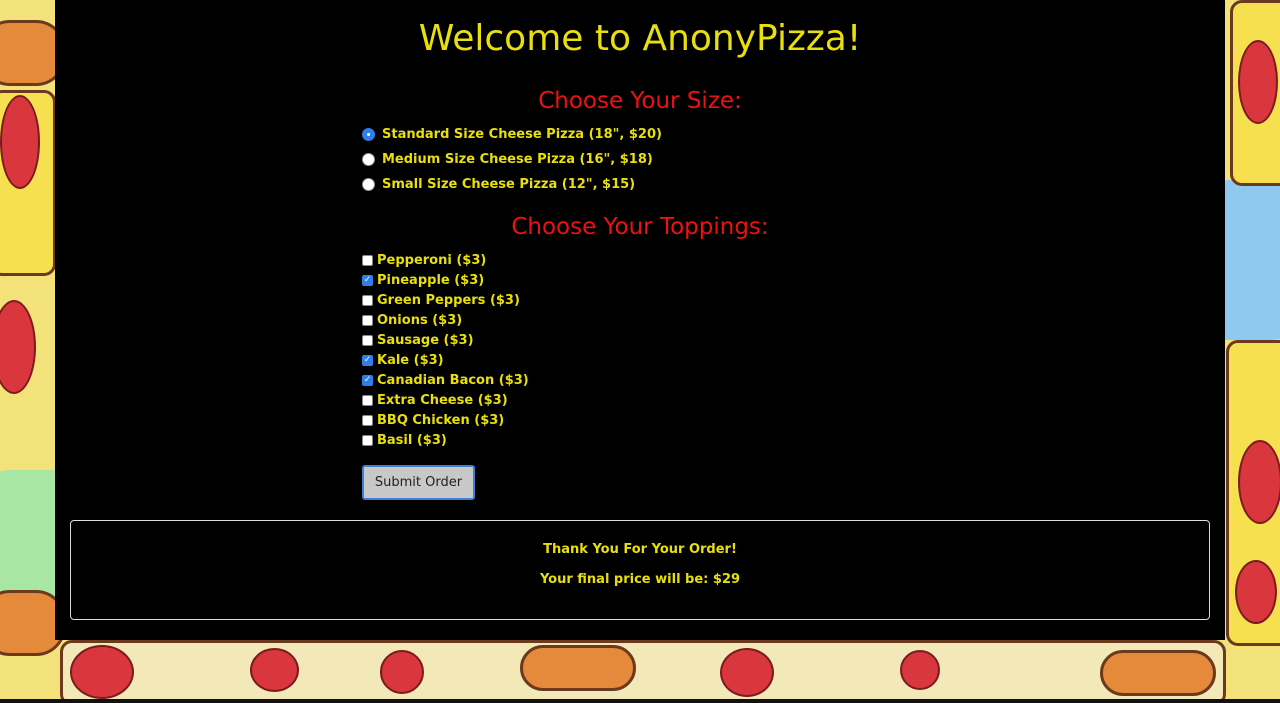 The width and height of the screenshot is (1280, 703). Describe the element at coordinates (367, 420) in the screenshot. I see `checkbox-bbq-chicken` at that location.